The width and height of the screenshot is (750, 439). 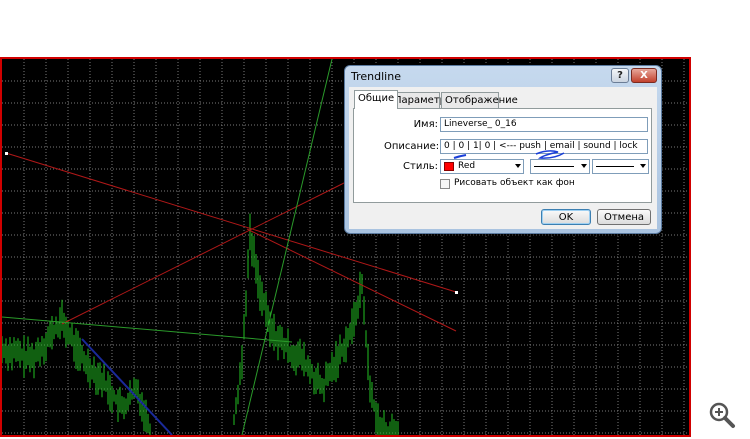 What do you see at coordinates (554, 166) in the screenshot?
I see `line-style-sample` at bounding box center [554, 166].